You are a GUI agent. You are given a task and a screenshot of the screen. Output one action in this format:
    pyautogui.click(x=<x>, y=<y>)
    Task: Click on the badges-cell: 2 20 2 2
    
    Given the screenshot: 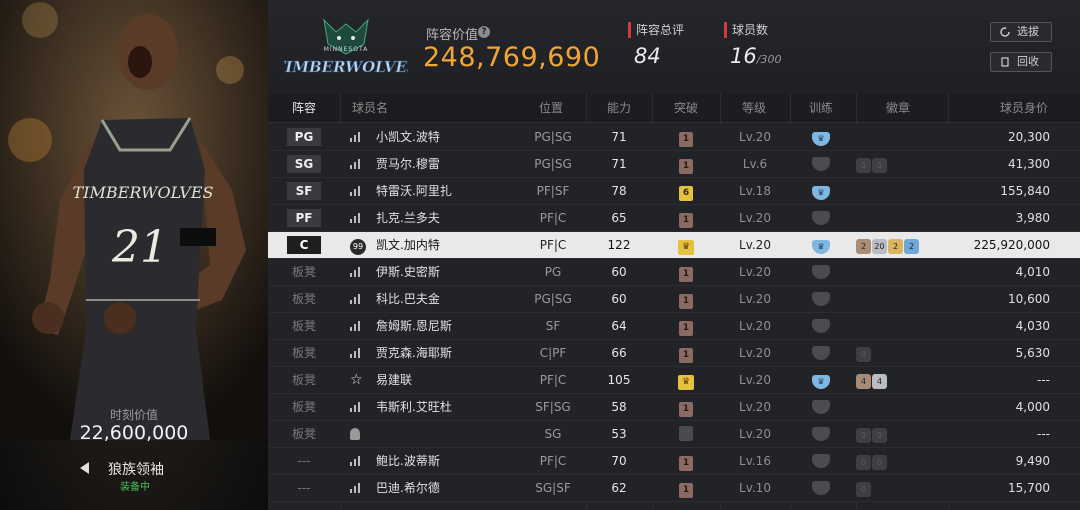 What is the action you would take?
    pyautogui.click(x=902, y=245)
    